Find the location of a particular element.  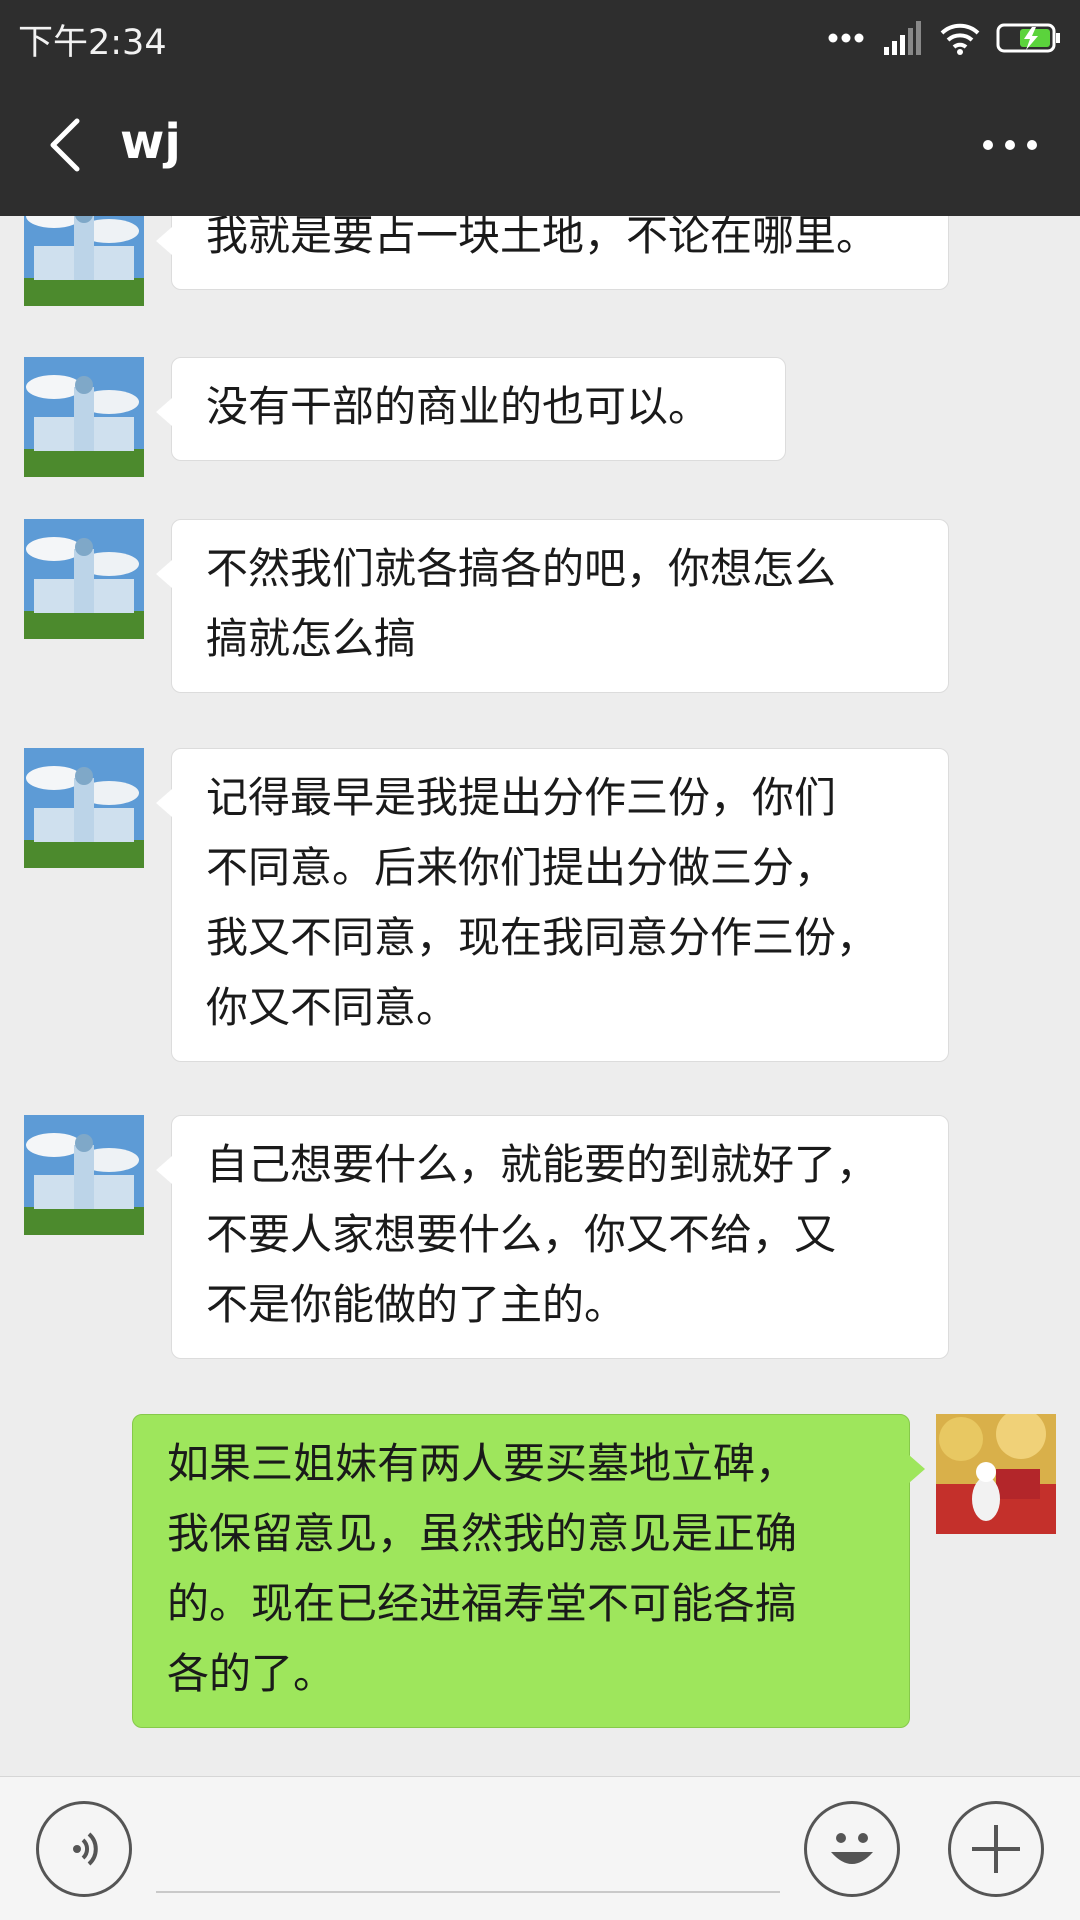

signal-icon is located at coordinates (902, 38).